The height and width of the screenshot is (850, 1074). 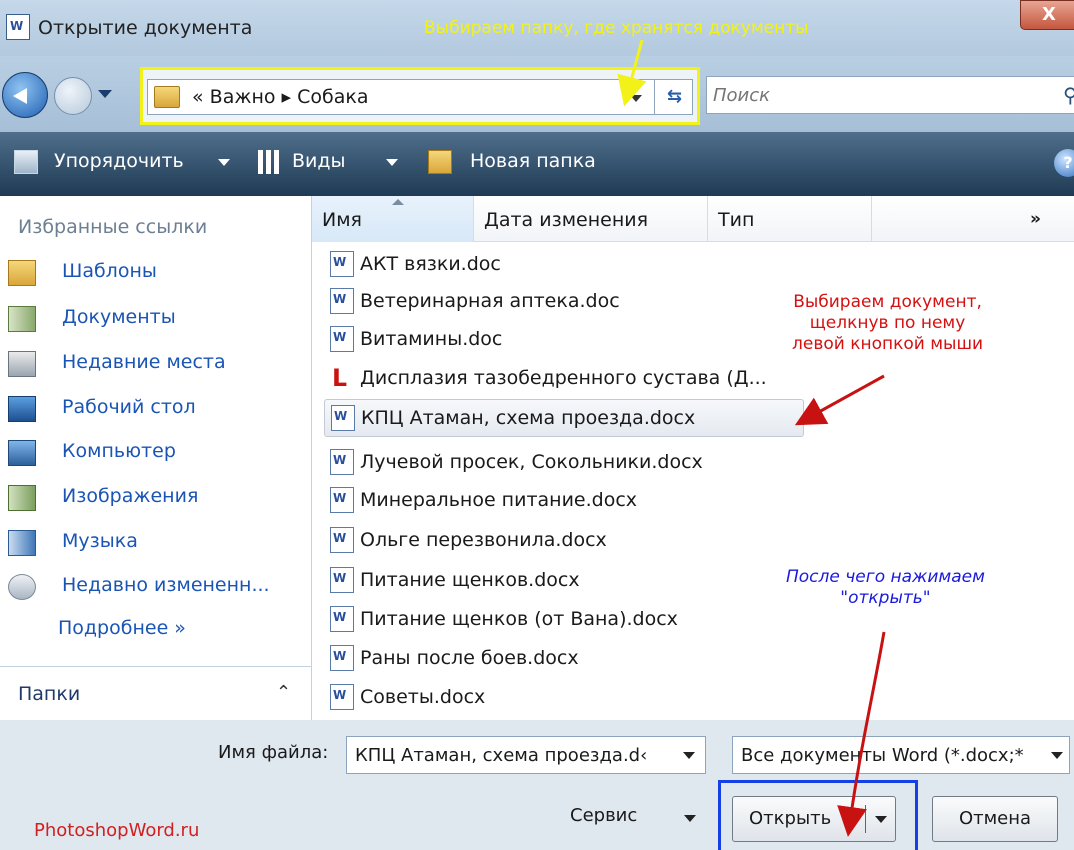 What do you see at coordinates (145, 28) in the screenshot?
I see `window-title: Открытие документа` at bounding box center [145, 28].